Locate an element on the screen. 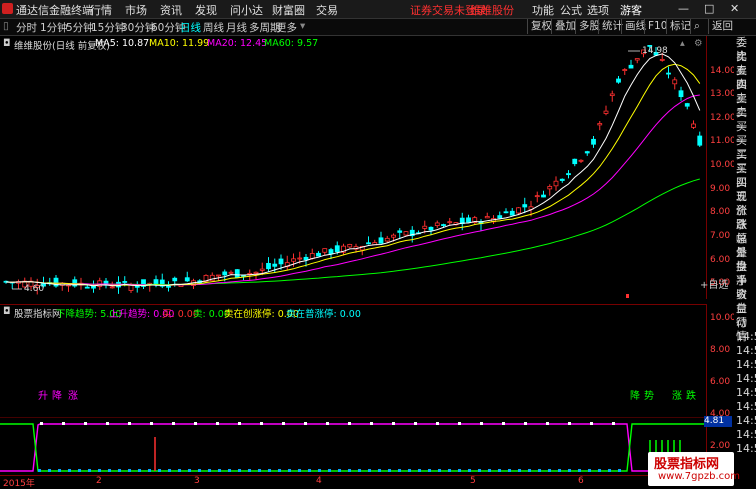 This screenshot has height=489, width=756. menu-caifuquan: 财富圈 is located at coordinates (288, 10).